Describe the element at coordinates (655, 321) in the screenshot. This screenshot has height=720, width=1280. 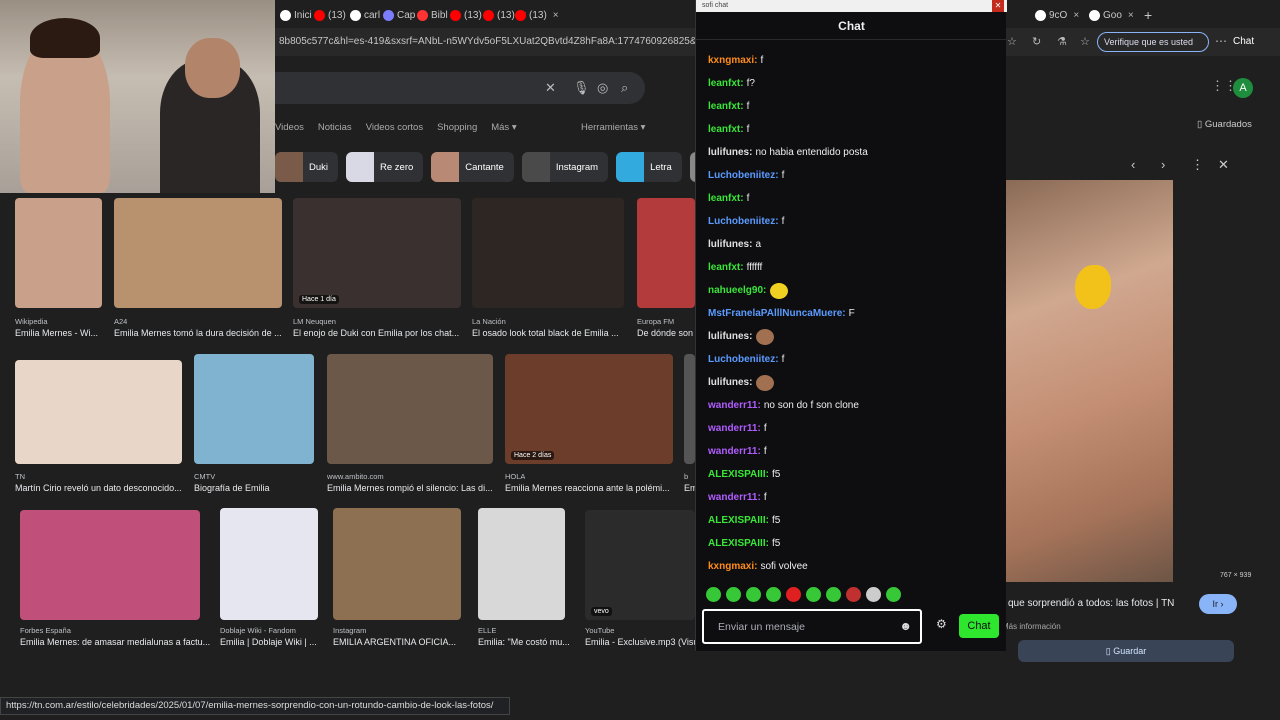
I see `result-source: Europa FM` at that location.